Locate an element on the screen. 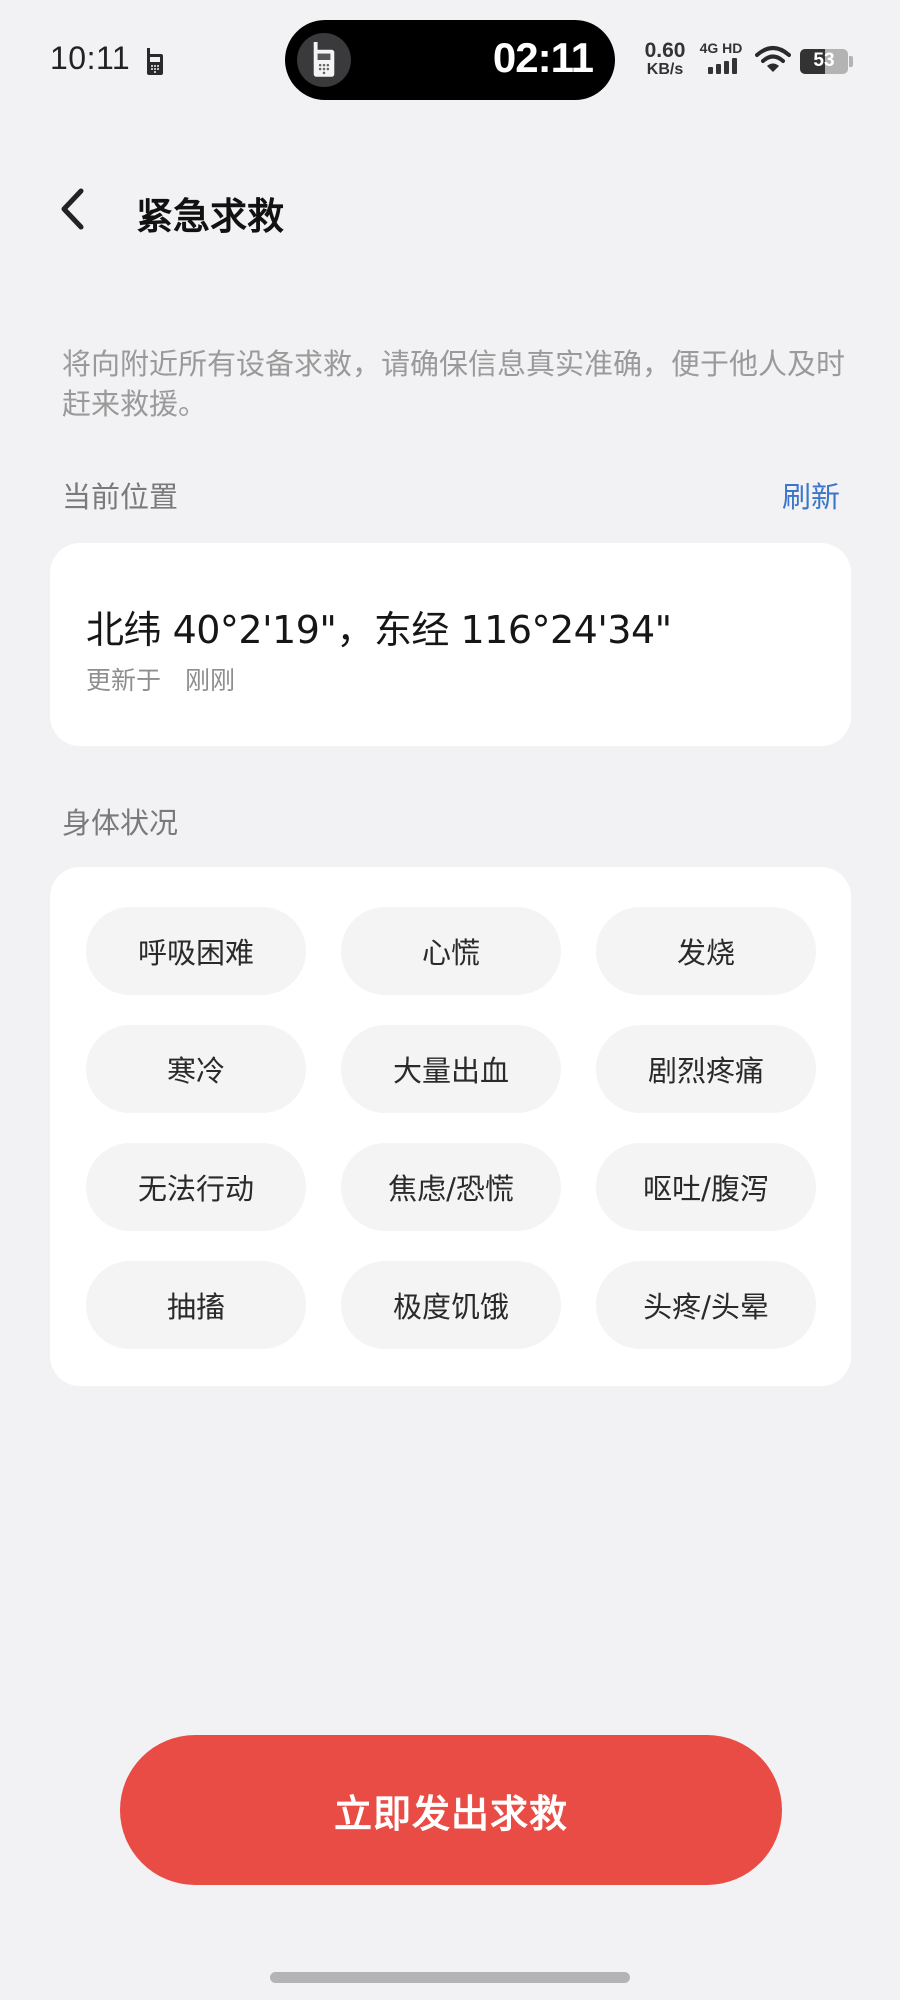 This screenshot has height=2000, width=900. send-sos-button: 立即发出求救 is located at coordinates (451, 1810).